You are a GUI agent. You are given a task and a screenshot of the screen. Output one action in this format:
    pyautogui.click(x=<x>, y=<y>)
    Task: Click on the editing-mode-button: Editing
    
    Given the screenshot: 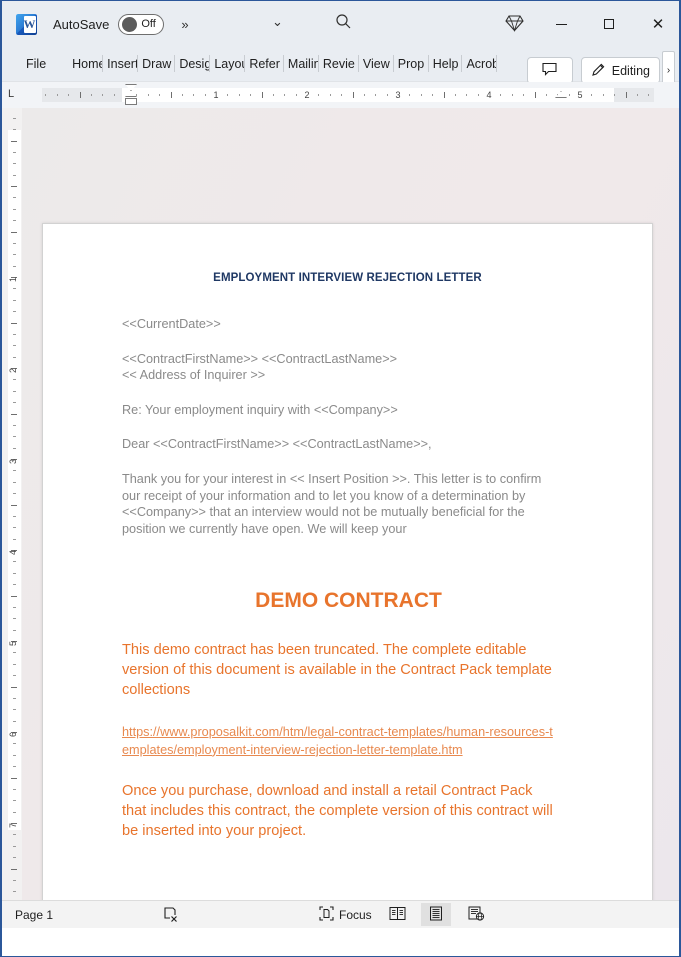 What is the action you would take?
    pyautogui.click(x=620, y=70)
    